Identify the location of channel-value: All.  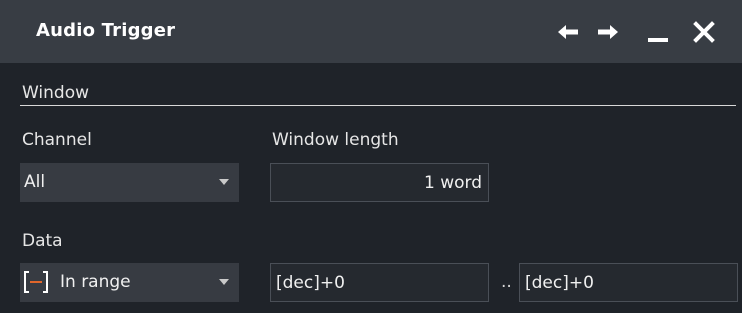
(35, 182).